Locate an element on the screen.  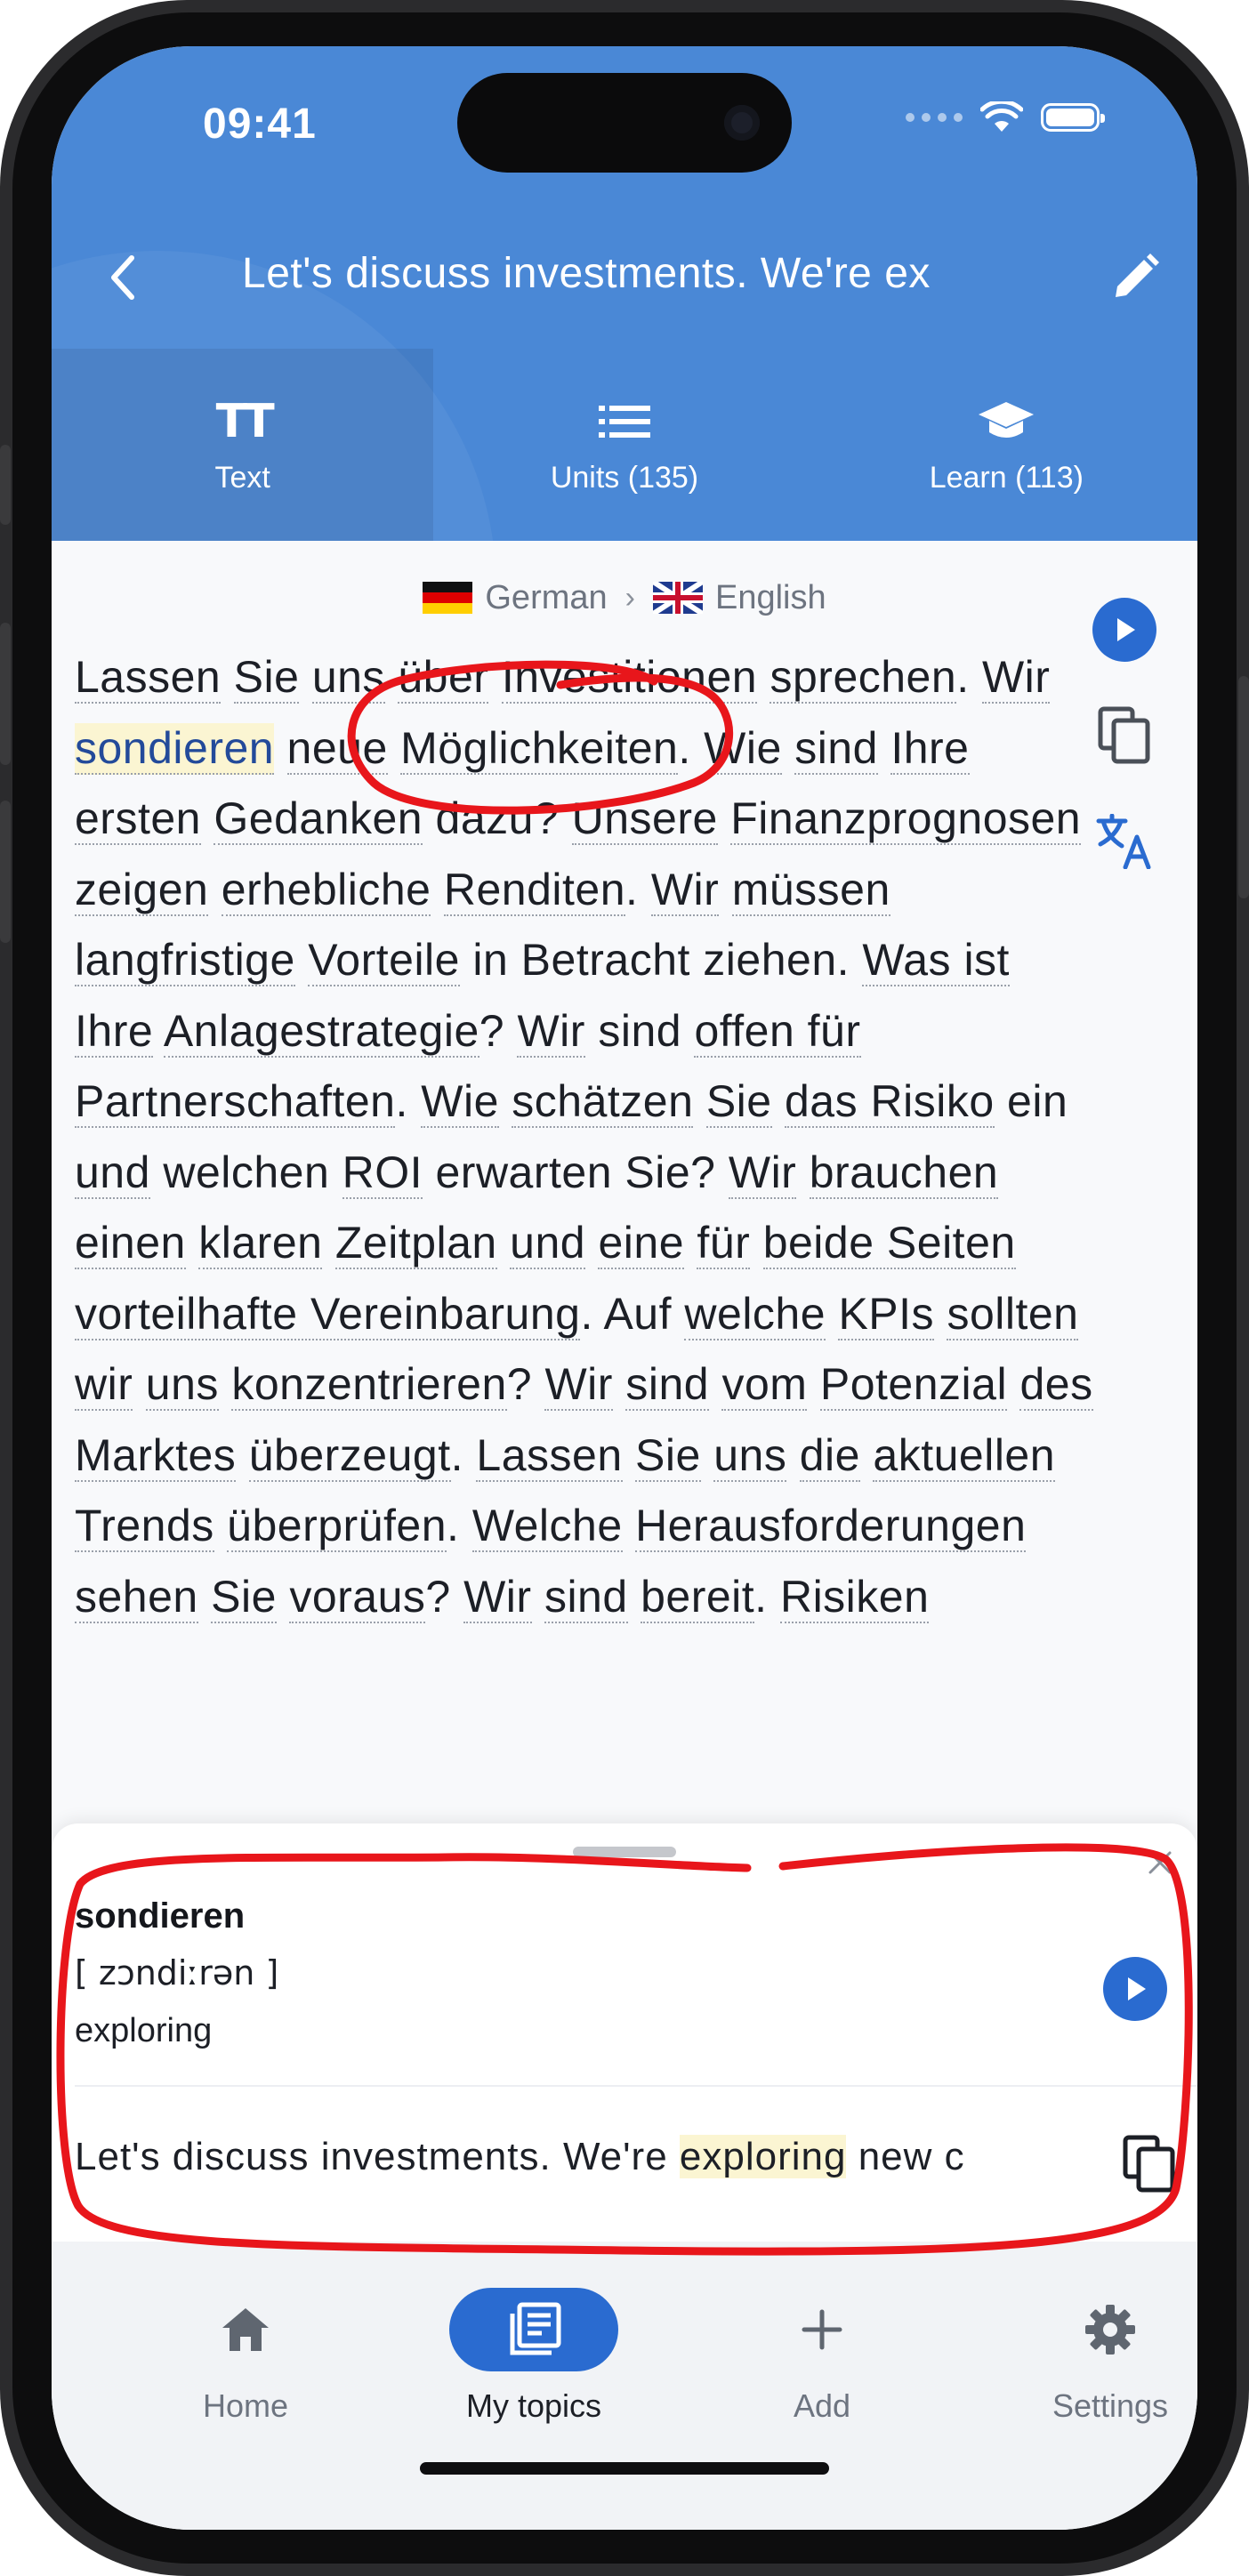
nav-my-topics: My topics is located at coordinates (534, 2356).